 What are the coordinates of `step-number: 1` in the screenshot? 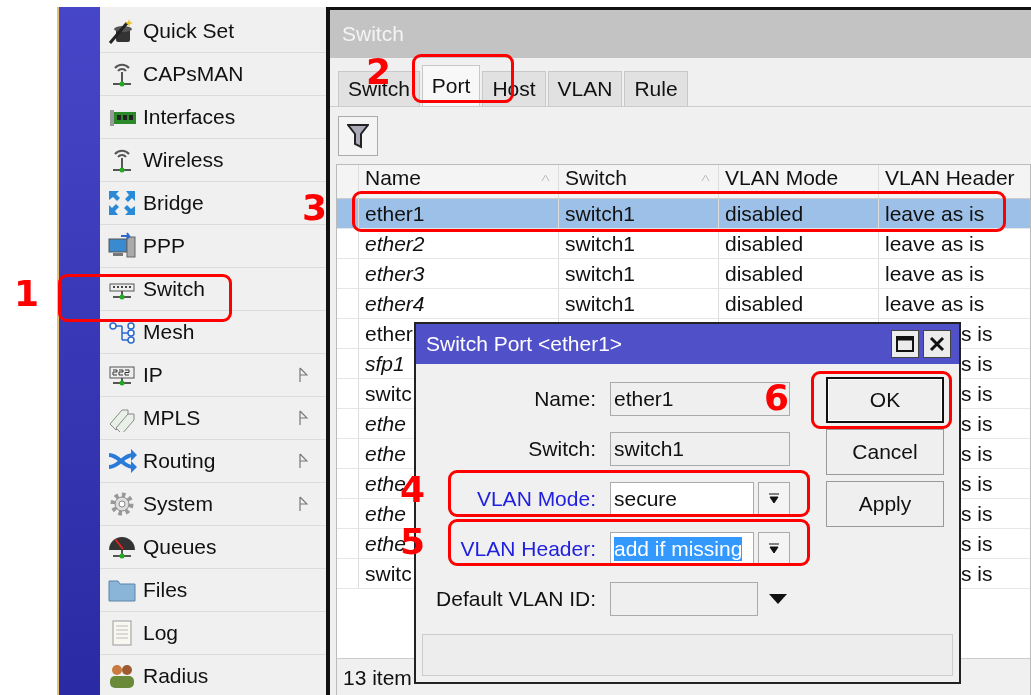 It's located at (27, 294).